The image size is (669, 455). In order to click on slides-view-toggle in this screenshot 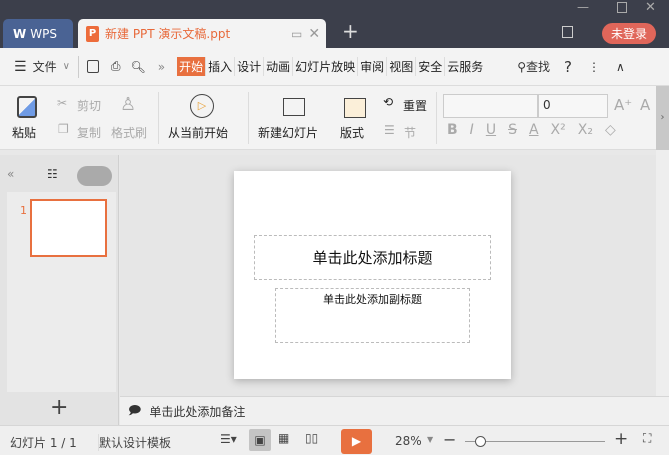, I will do `click(94, 176)`.